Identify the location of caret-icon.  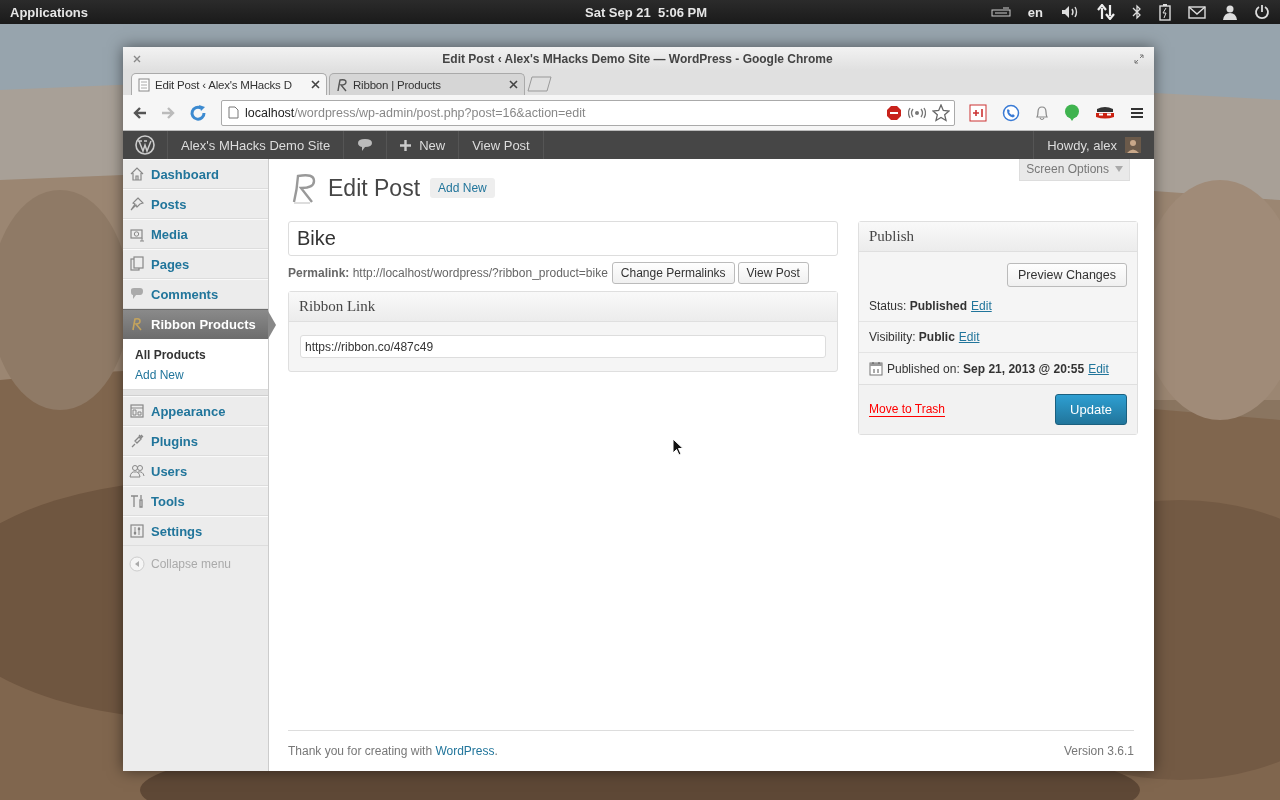
(1119, 169).